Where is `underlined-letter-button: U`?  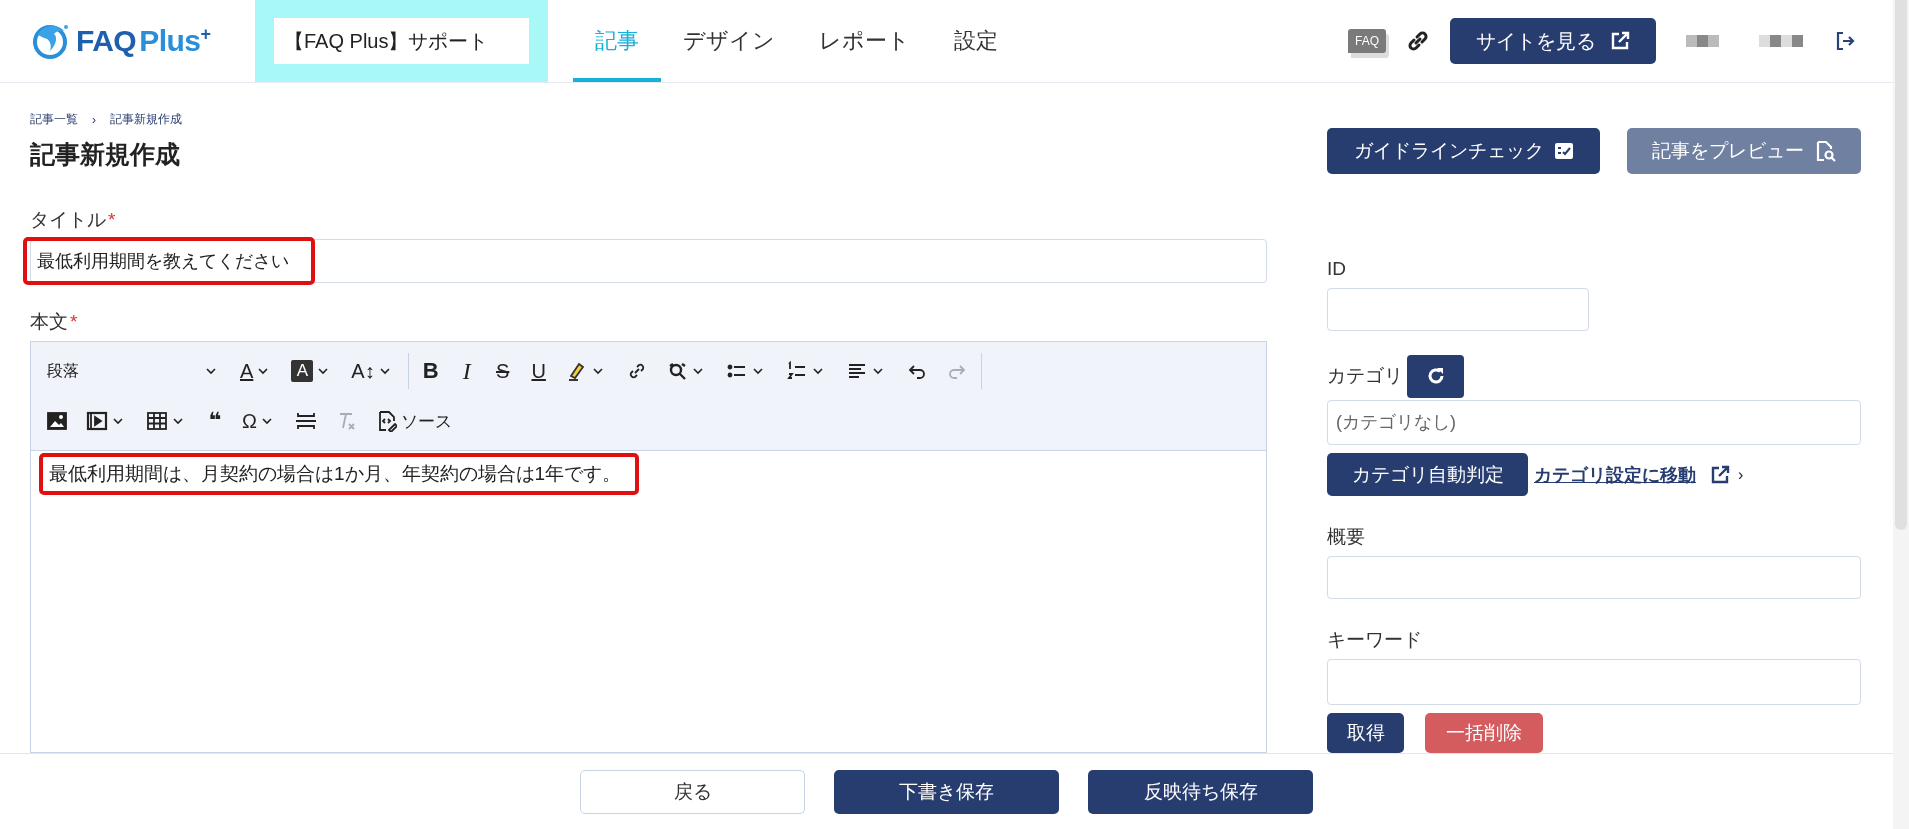 underlined-letter-button: U is located at coordinates (538, 371).